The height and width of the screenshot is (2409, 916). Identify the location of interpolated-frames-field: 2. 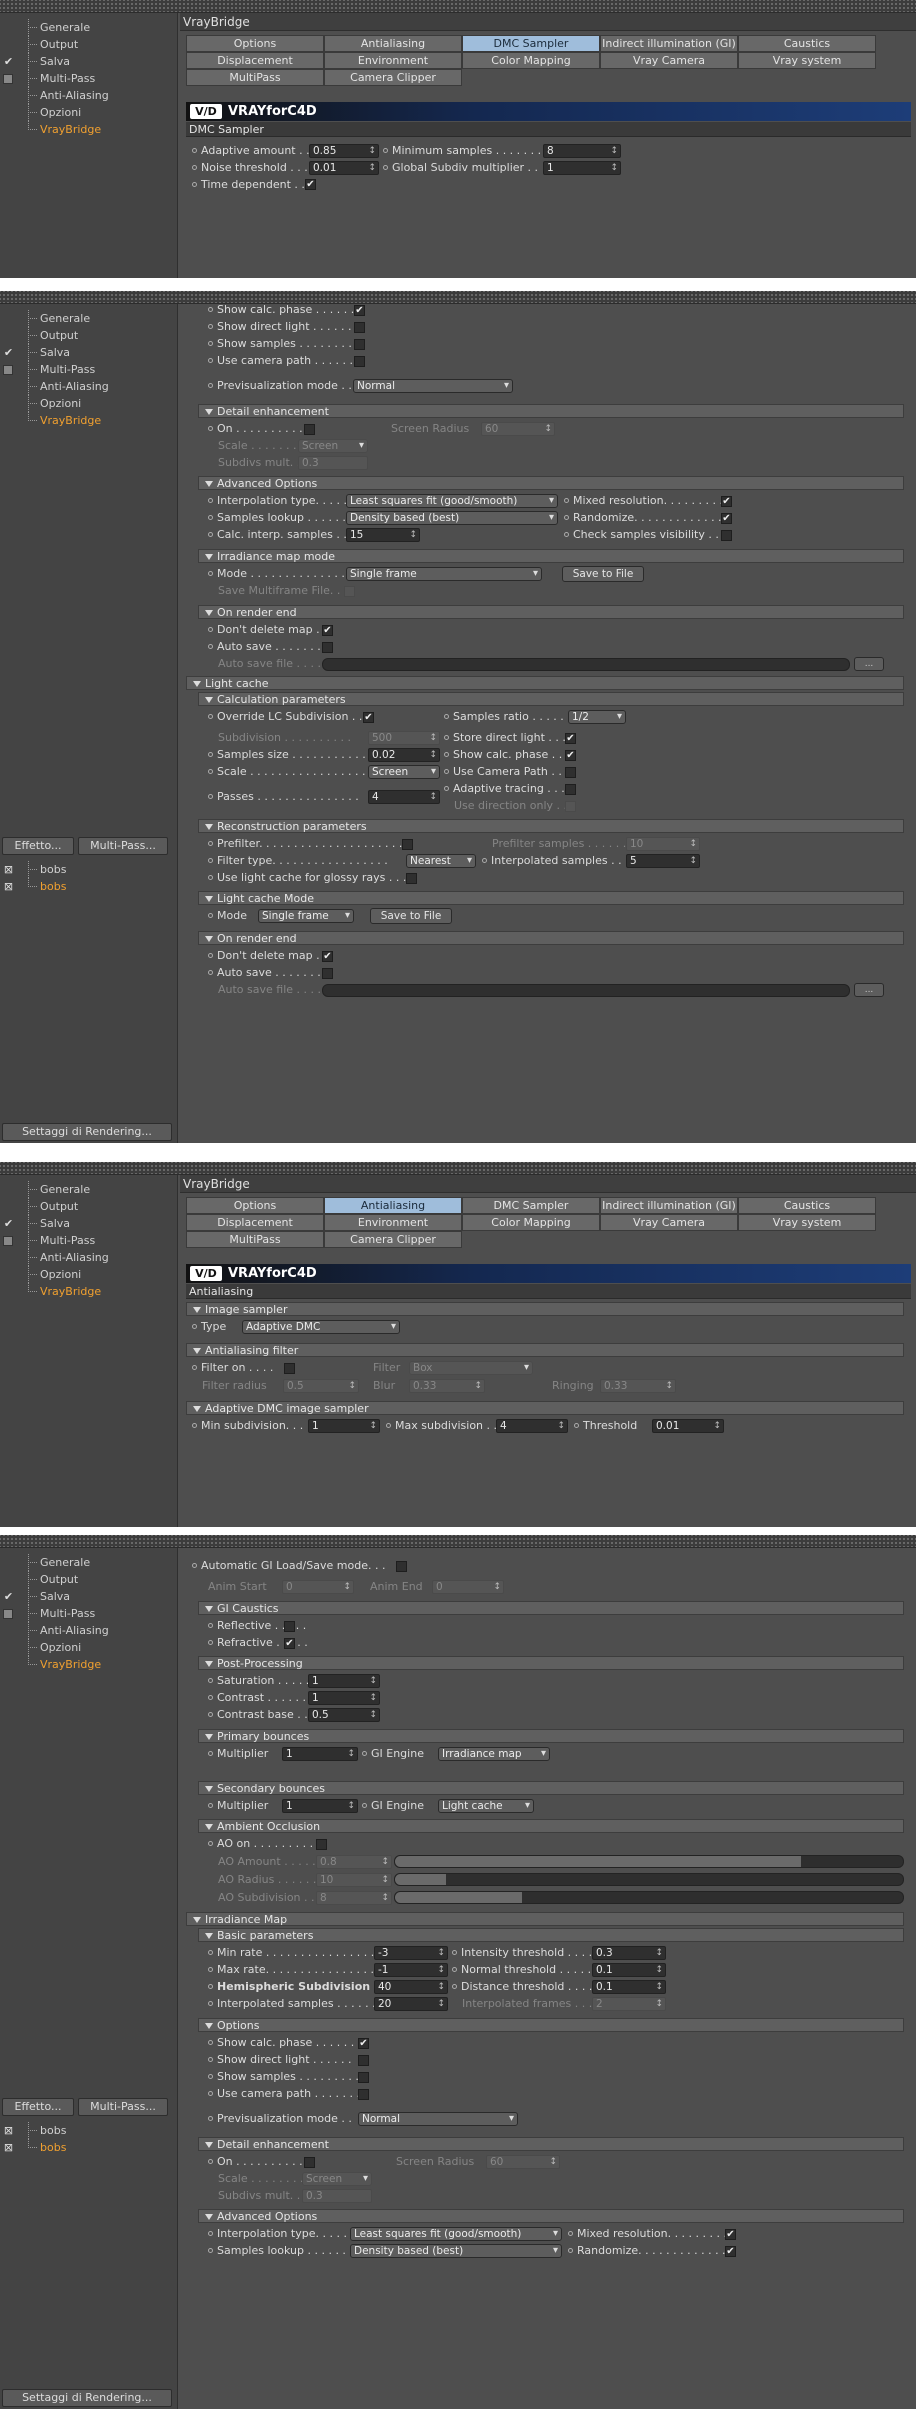
(629, 2004).